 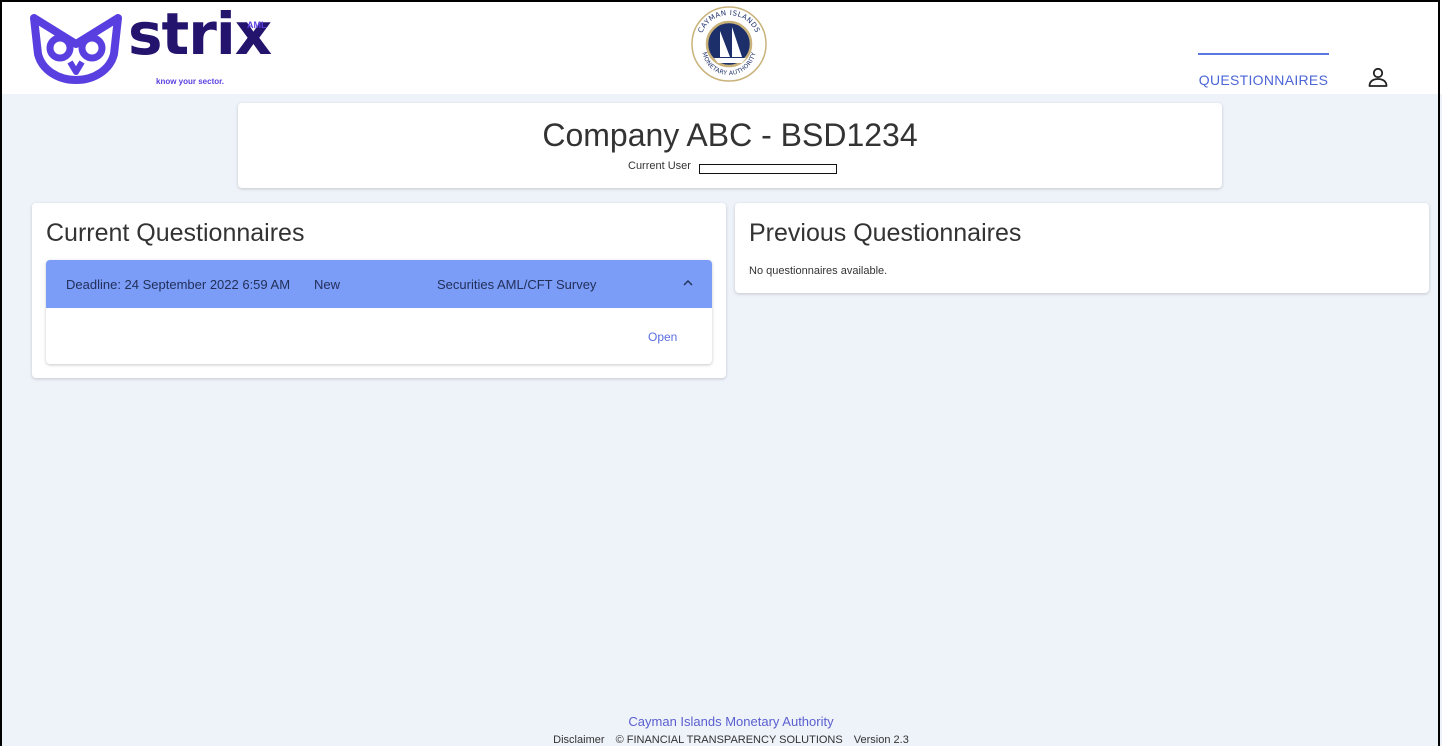 I want to click on logo-wordmark: strix, so click(x=200, y=34).